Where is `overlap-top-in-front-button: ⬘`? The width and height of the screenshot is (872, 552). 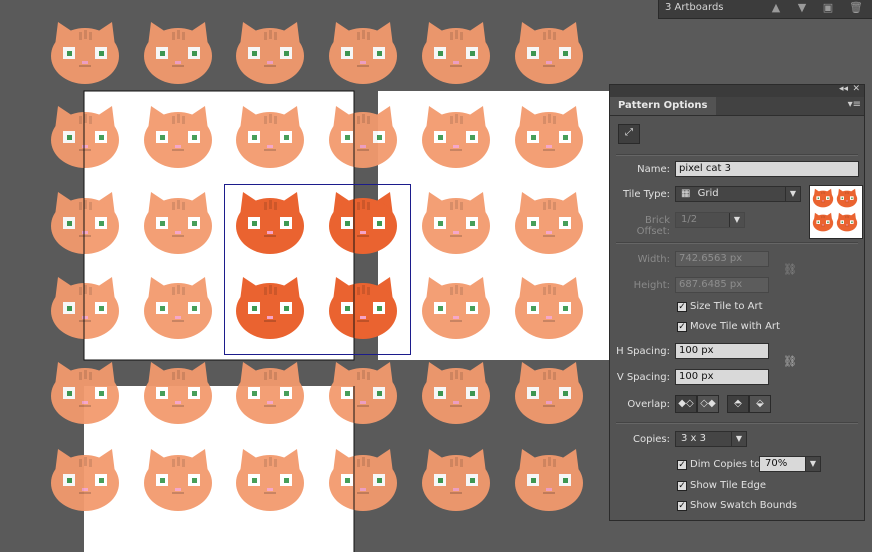
overlap-top-in-front-button: ⬘ is located at coordinates (738, 404).